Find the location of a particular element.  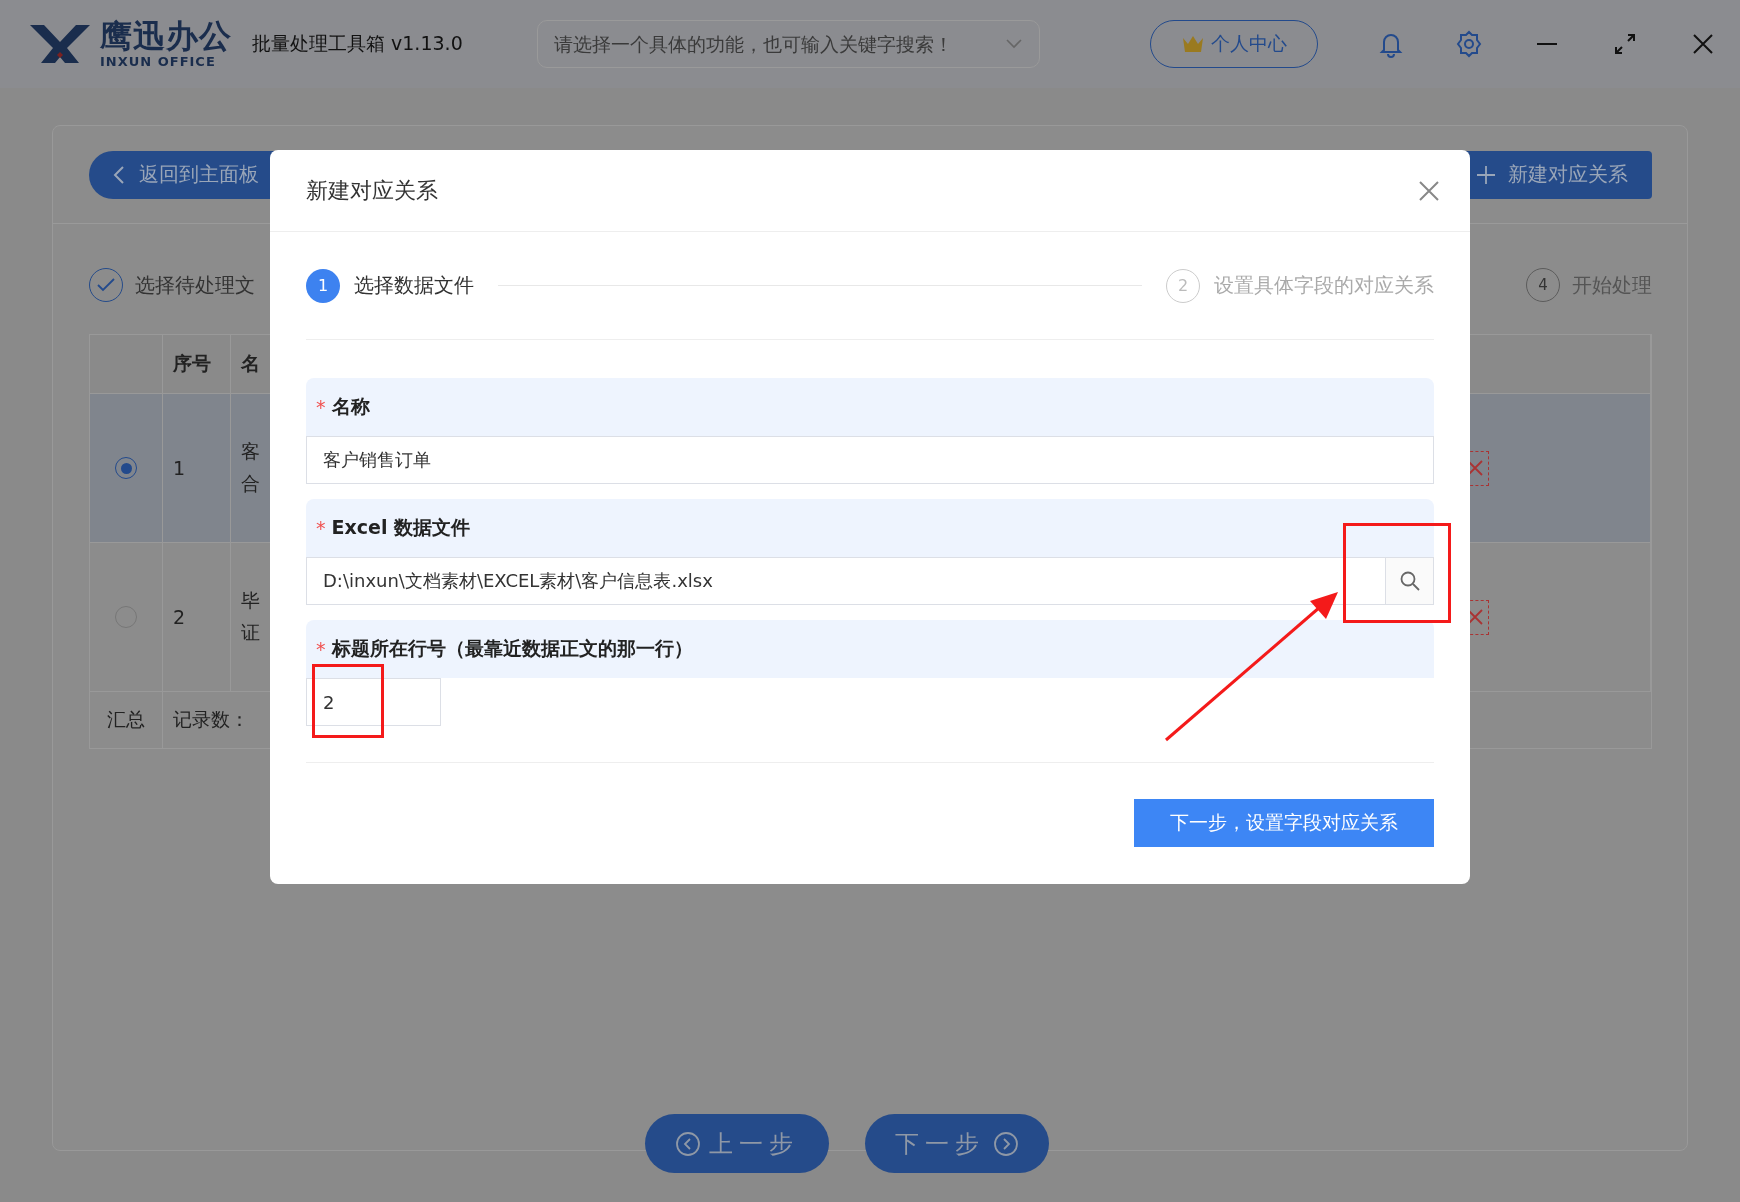

step-label: 选择数据文件 is located at coordinates (414, 285).